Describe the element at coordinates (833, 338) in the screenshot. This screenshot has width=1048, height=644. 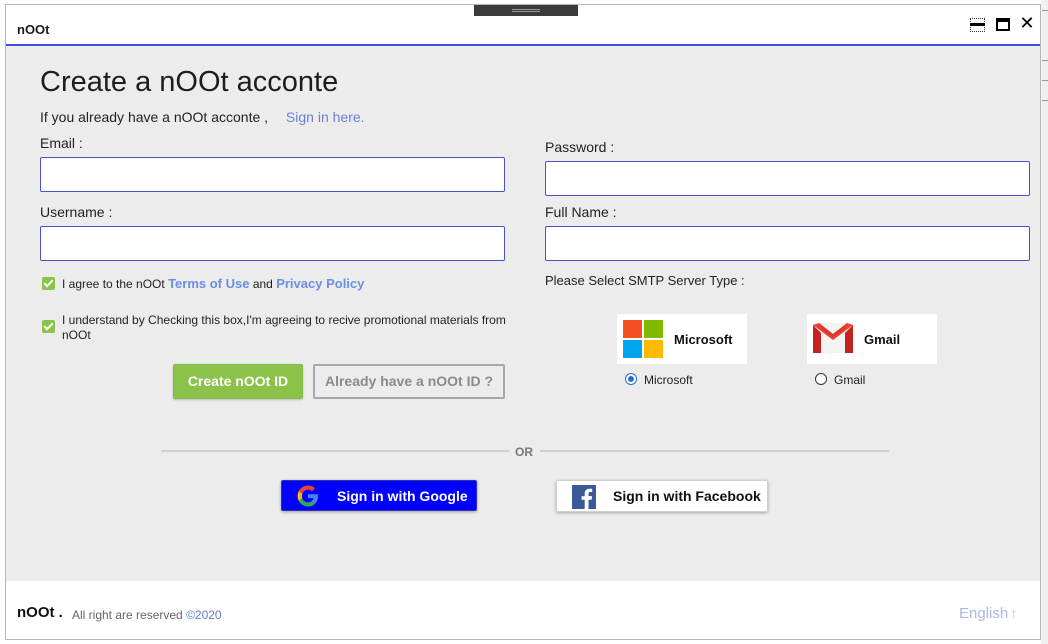
I see `gmail-logo-icon` at that location.